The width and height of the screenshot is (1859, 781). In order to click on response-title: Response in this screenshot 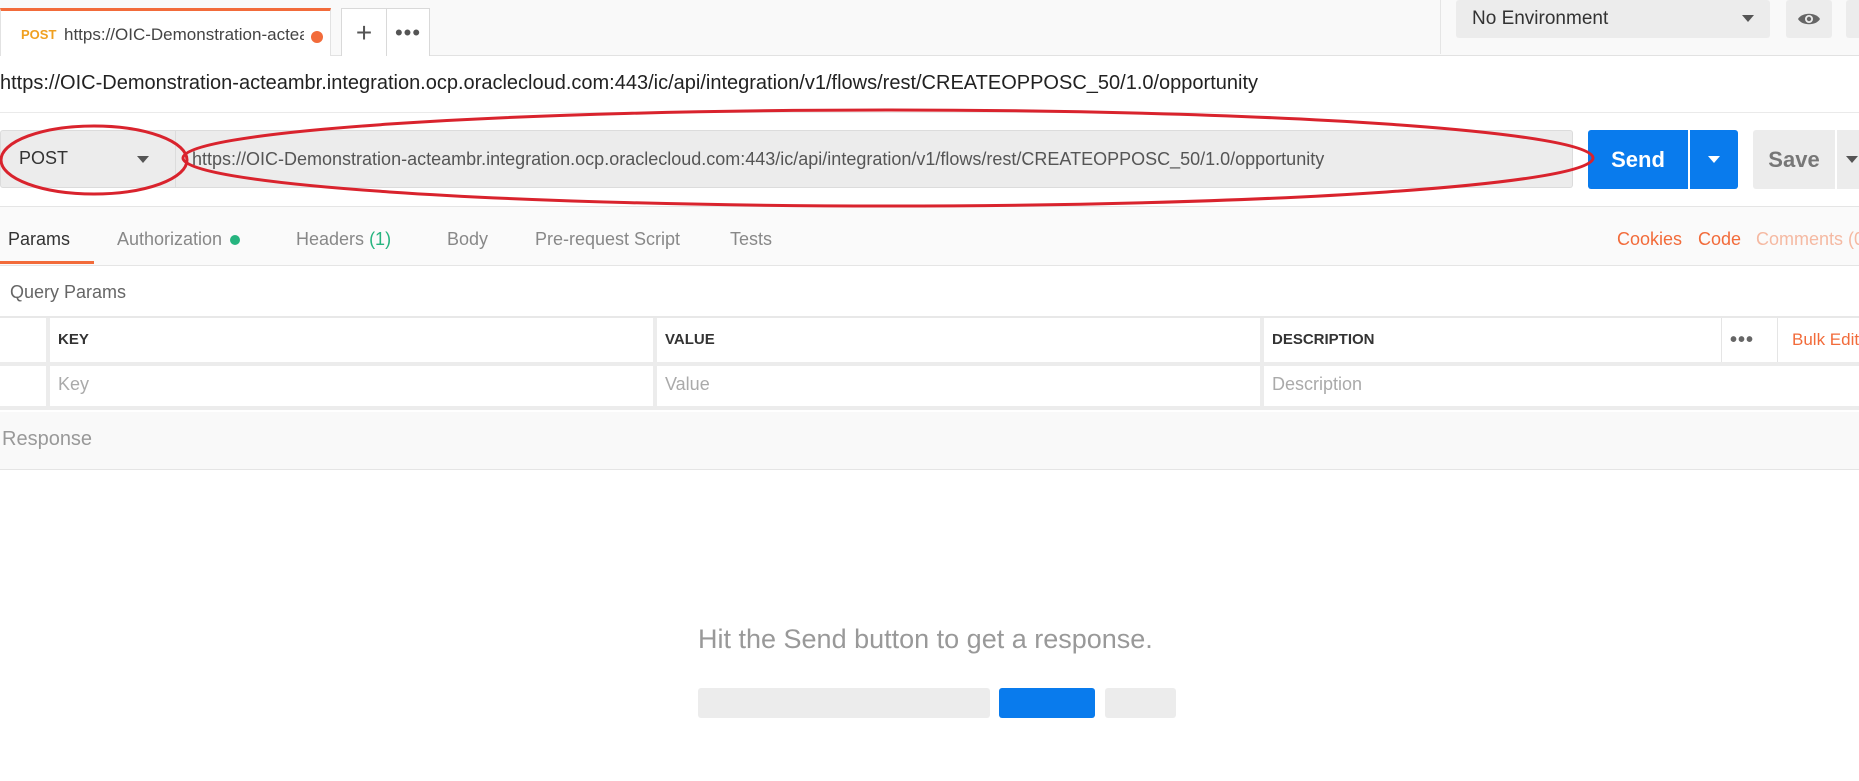, I will do `click(47, 439)`.